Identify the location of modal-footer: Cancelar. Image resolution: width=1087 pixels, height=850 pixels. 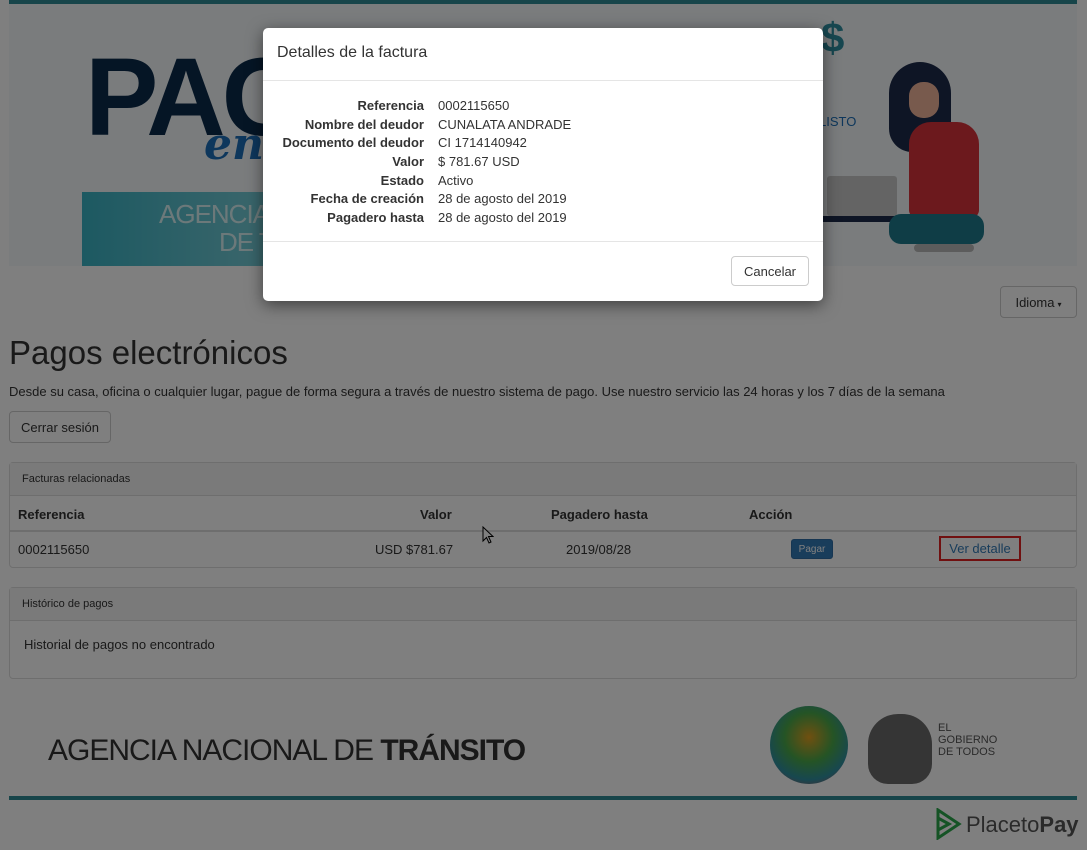
(543, 271).